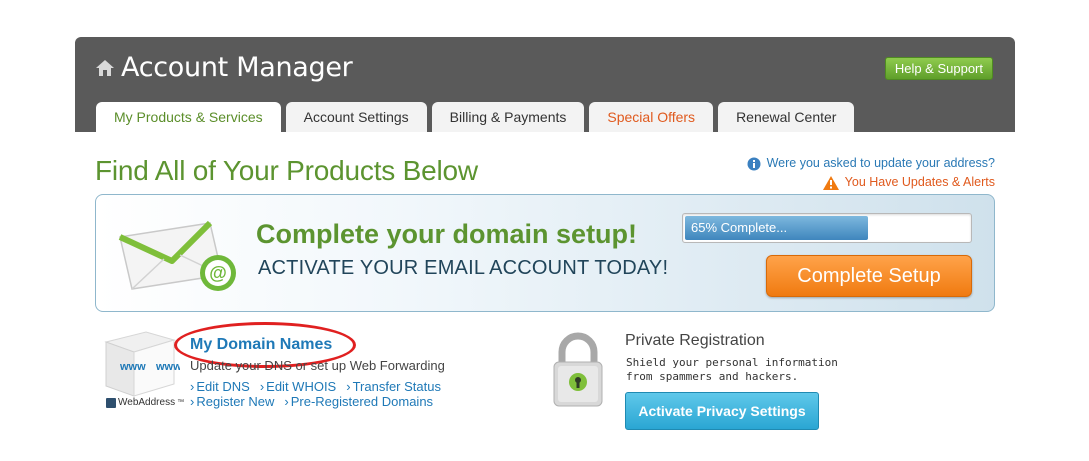 The image size is (1089, 461). Describe the element at coordinates (105, 67) in the screenshot. I see `home-icon` at that location.